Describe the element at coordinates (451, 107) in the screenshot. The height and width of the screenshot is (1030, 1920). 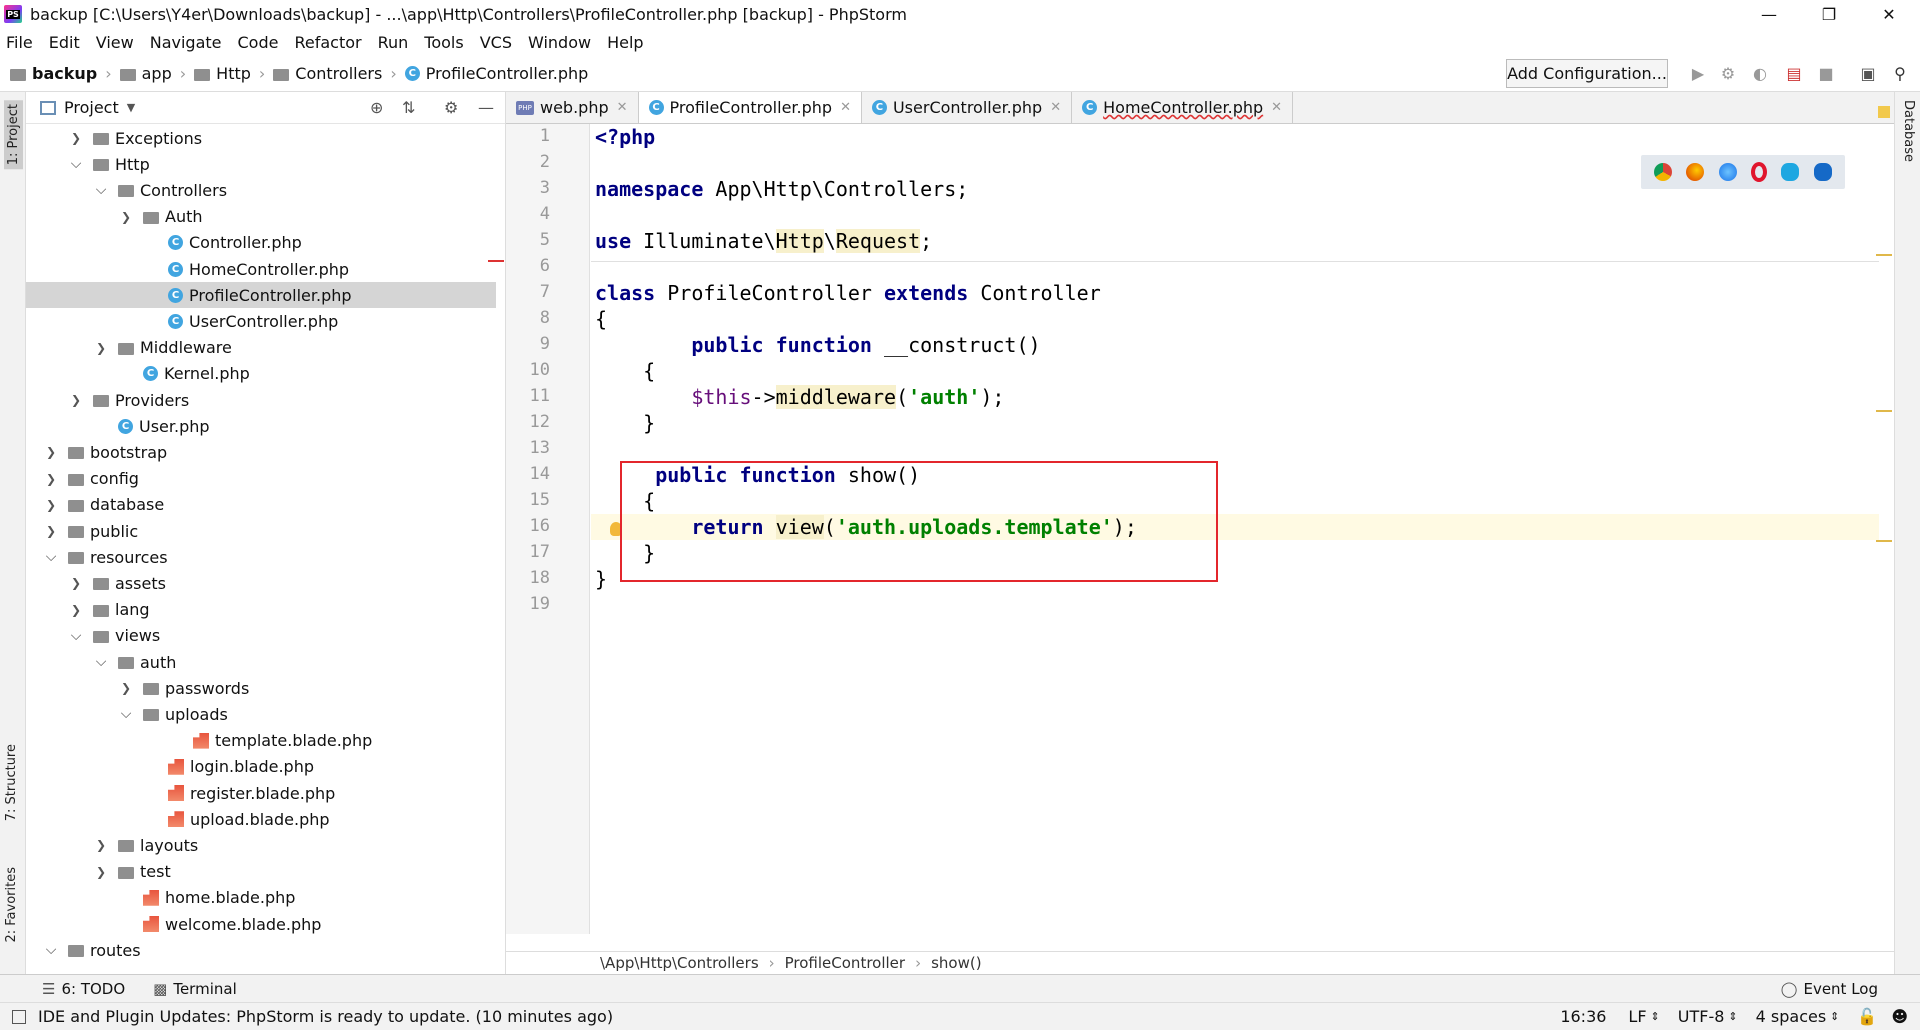
I see `settings-gear-icon: ⚙` at that location.